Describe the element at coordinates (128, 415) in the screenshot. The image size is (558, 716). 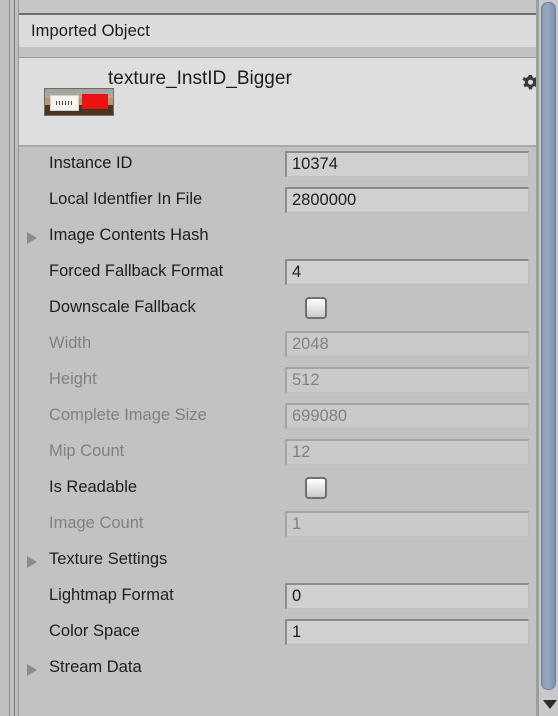
I see `property-label: Complete Image Size` at that location.